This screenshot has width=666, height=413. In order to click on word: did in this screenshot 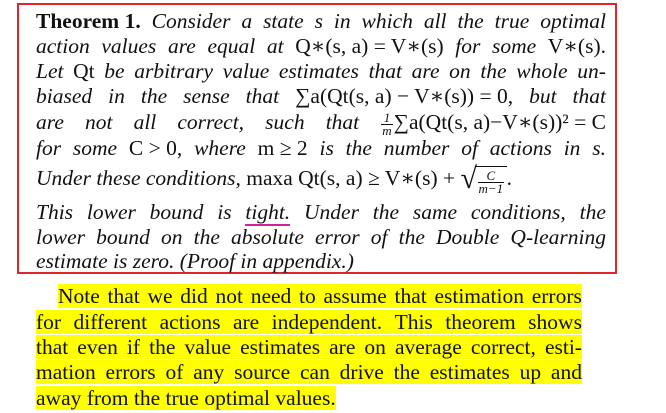, I will do `click(194, 296)`.